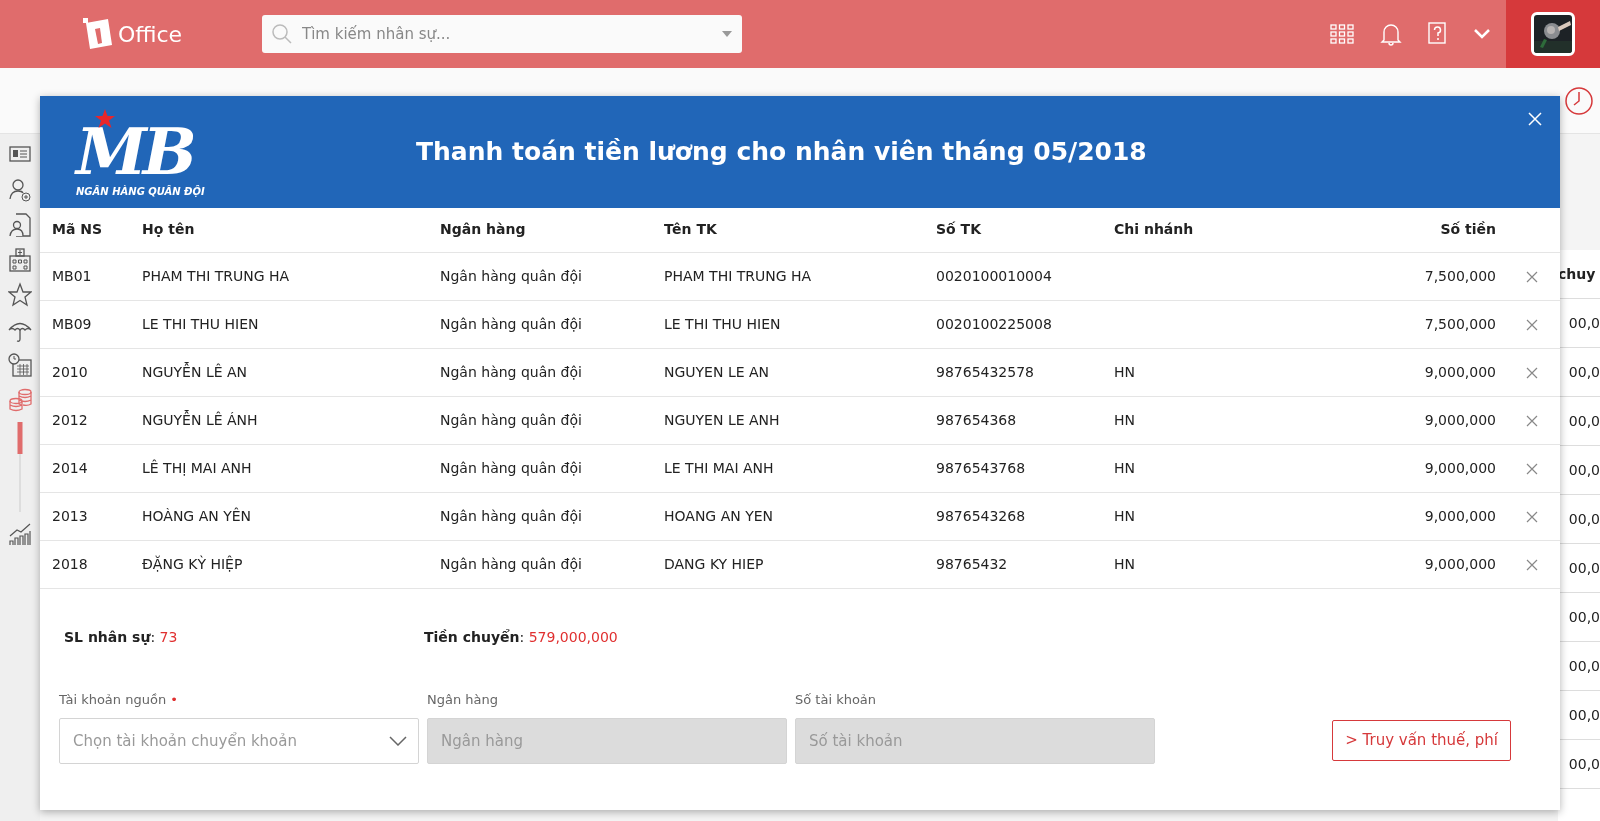 Image resolution: width=1600 pixels, height=821 pixels. What do you see at coordinates (20, 295) in the screenshot?
I see `star-icon` at bounding box center [20, 295].